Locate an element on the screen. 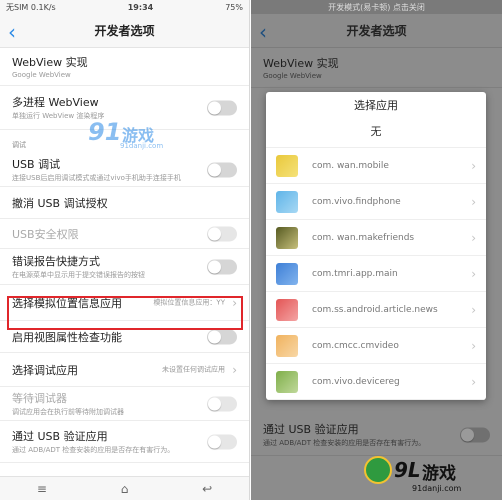 The height and width of the screenshot is (500, 502). menu-icon: ≡ is located at coordinates (42, 489).